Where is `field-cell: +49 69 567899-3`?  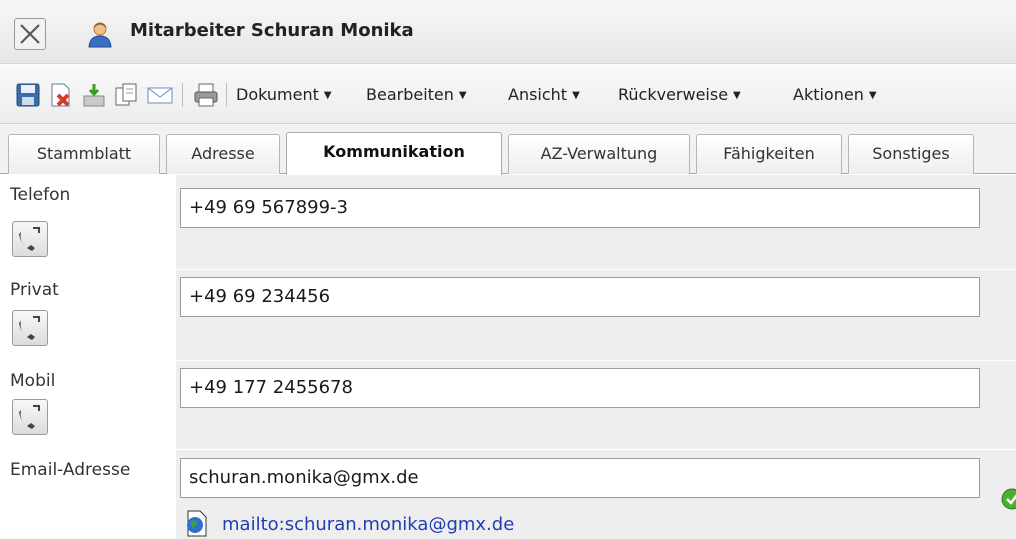
field-cell: +49 69 567899-3 is located at coordinates (596, 222).